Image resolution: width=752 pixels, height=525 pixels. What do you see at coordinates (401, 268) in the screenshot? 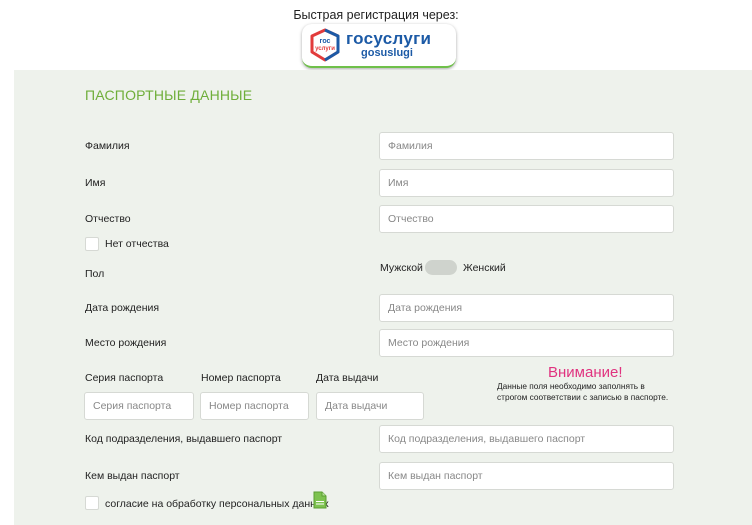
I see `gender-male-label: Мужской` at bounding box center [401, 268].